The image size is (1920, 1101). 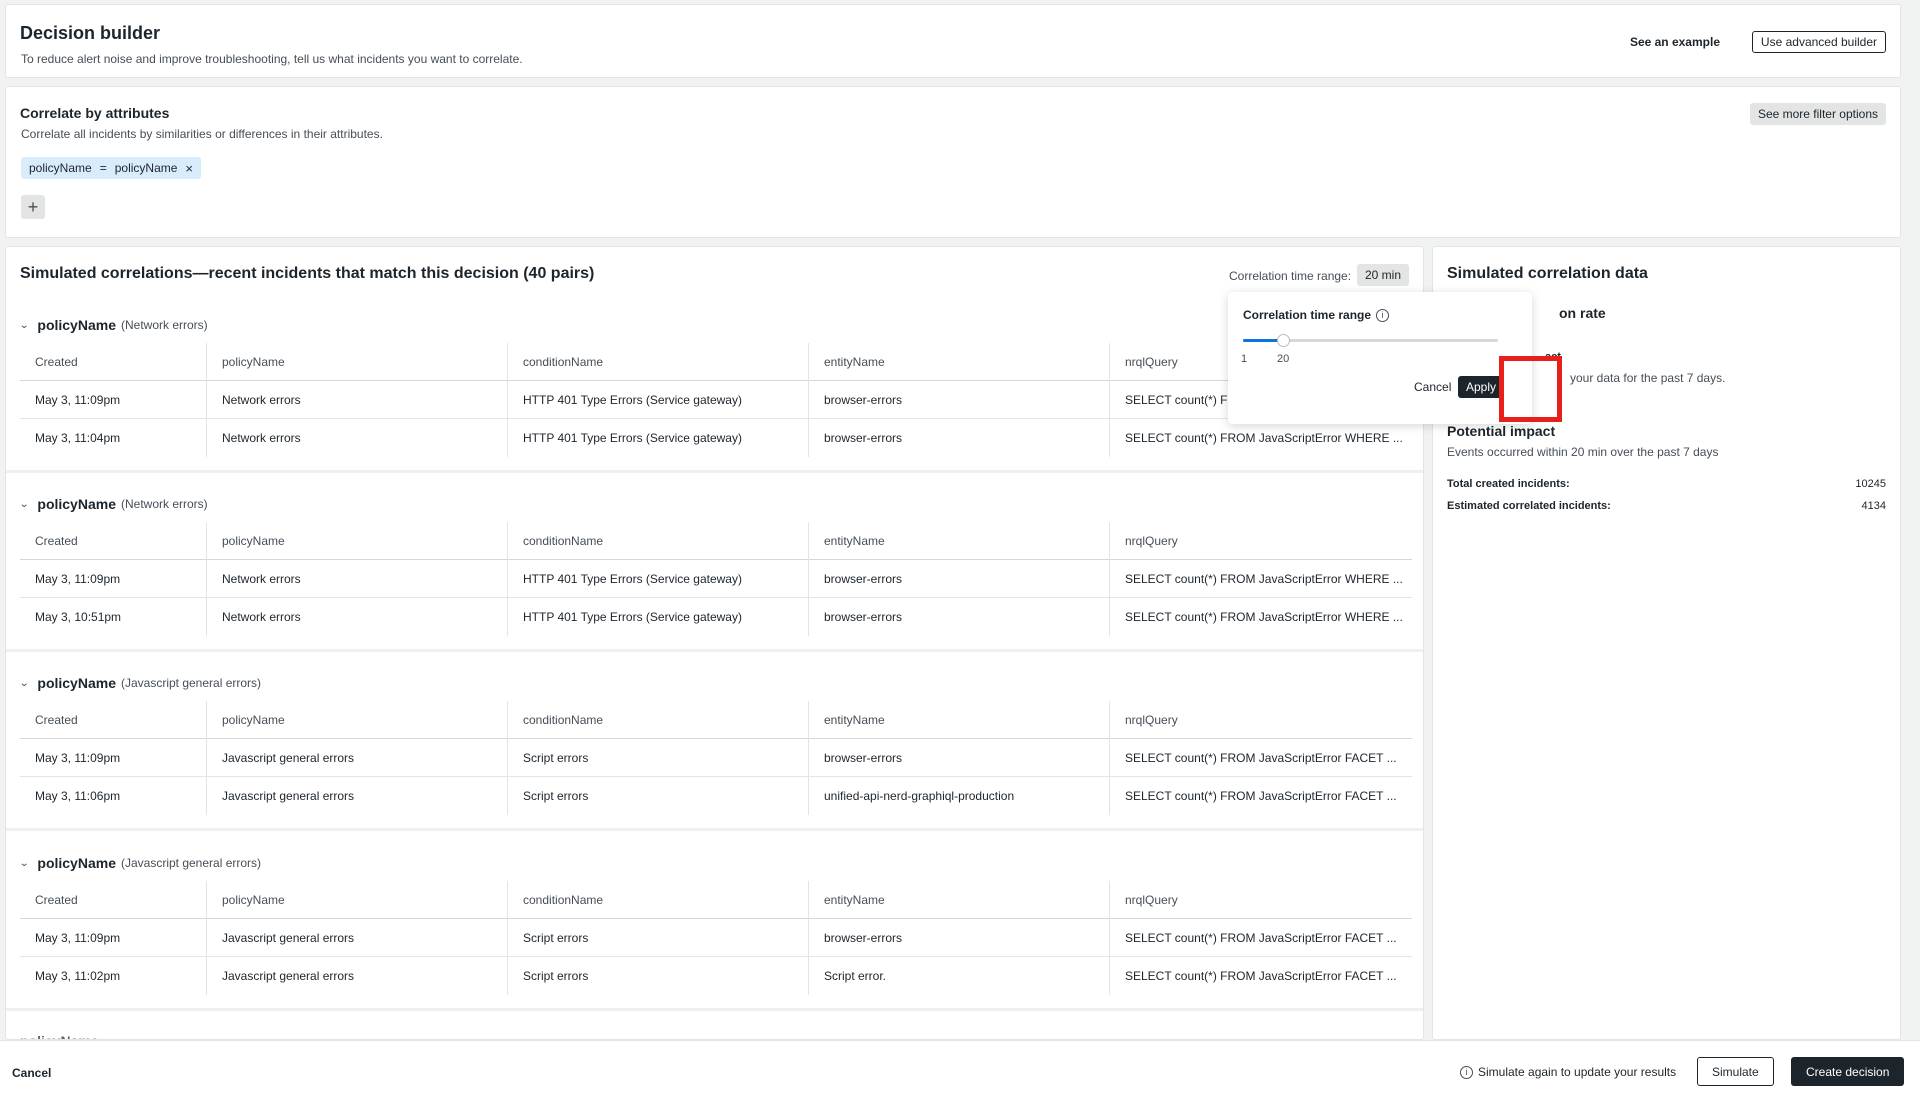 What do you see at coordinates (78, 976) in the screenshot?
I see `table-cell: May 3, 11:02pm` at bounding box center [78, 976].